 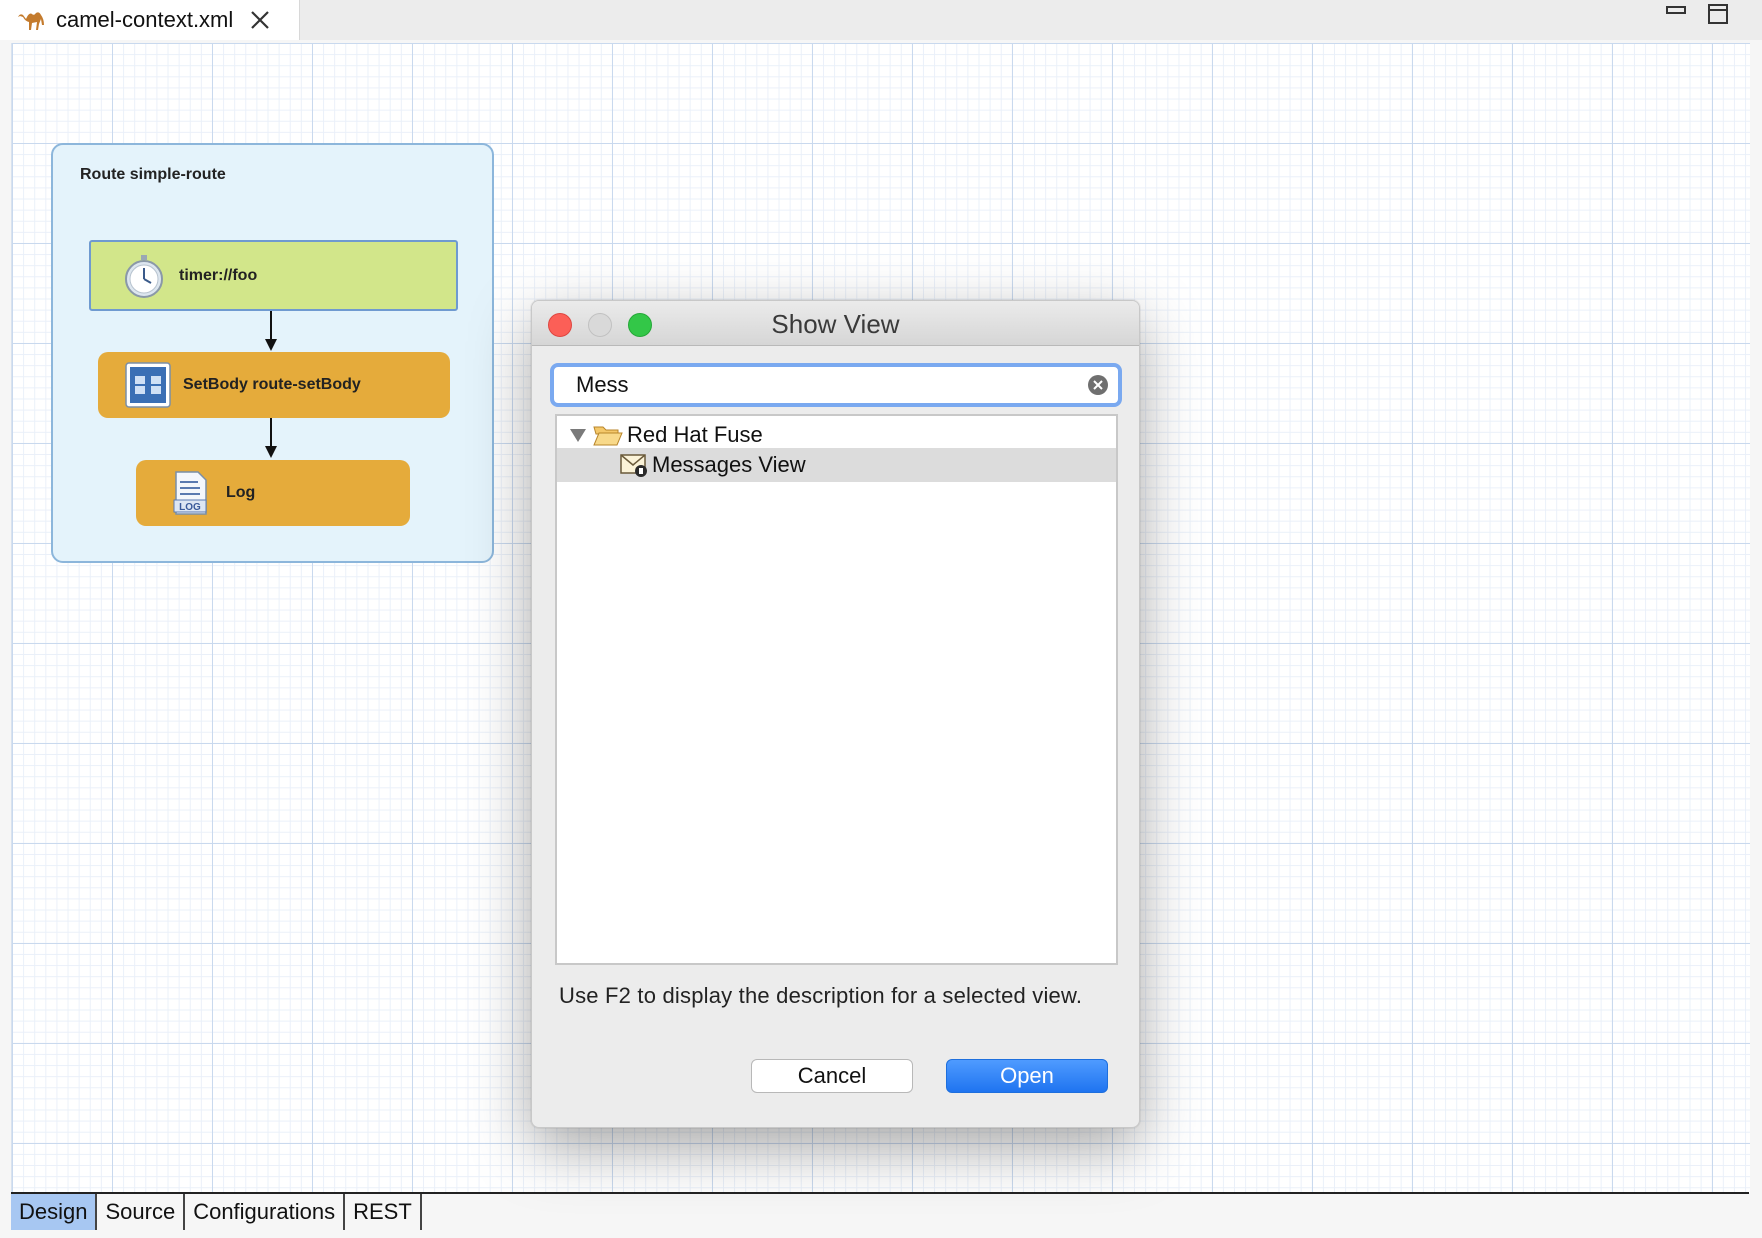 What do you see at coordinates (836, 689) in the screenshot?
I see `view-tree: Red Hat Fuse Messages View` at bounding box center [836, 689].